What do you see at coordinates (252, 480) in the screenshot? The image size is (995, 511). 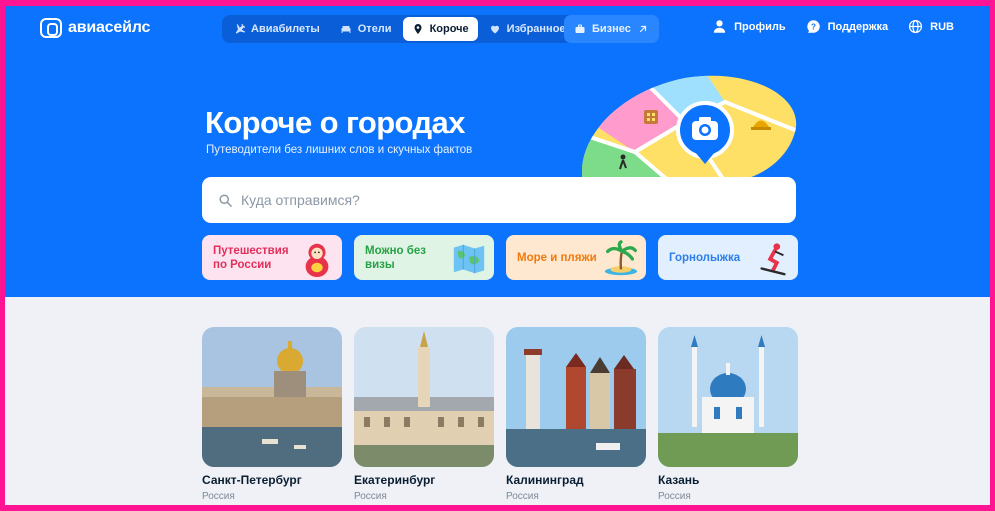 I see `city-name: Санкт-Петербург` at bounding box center [252, 480].